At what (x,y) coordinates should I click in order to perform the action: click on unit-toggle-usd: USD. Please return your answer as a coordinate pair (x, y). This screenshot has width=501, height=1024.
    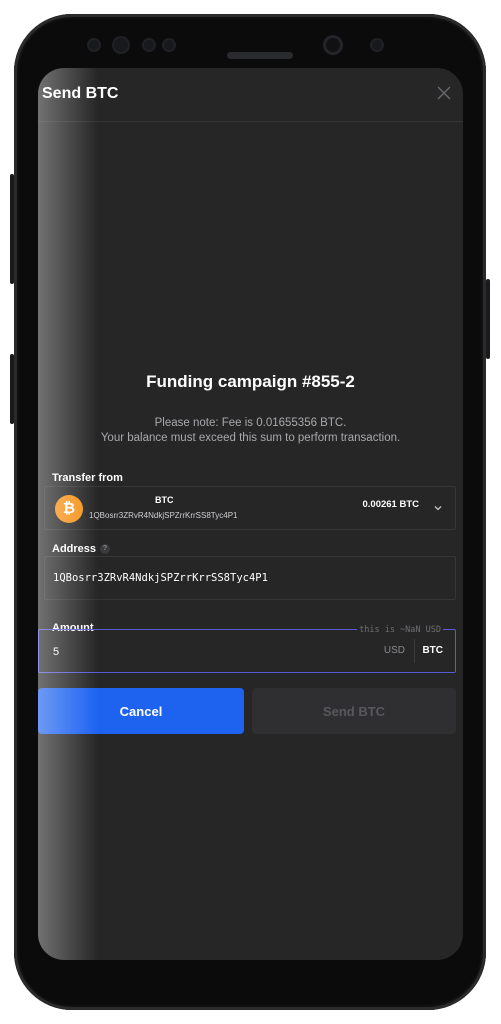
    Looking at the image, I should click on (394, 650).